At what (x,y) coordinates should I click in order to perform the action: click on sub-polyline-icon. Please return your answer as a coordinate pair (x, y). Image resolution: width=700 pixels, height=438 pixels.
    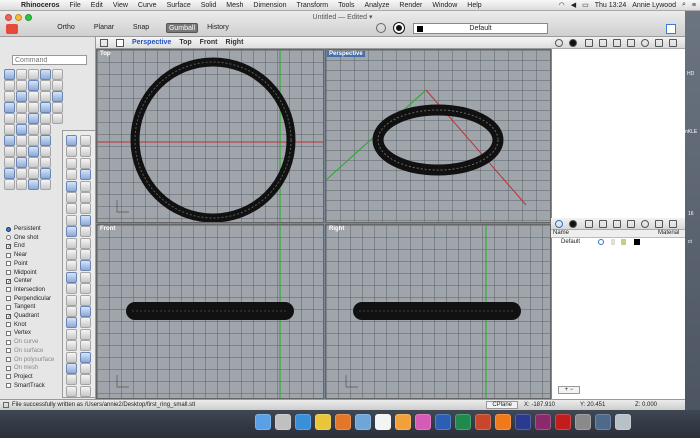
    Looking at the image, I should click on (71, 152).